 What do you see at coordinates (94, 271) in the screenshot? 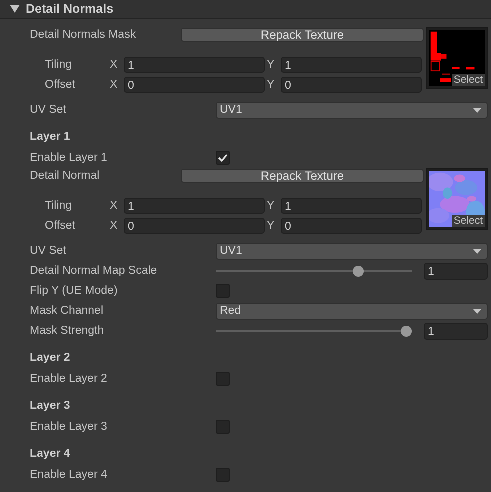
I see `property-label: Detail Normal Map Scale` at bounding box center [94, 271].